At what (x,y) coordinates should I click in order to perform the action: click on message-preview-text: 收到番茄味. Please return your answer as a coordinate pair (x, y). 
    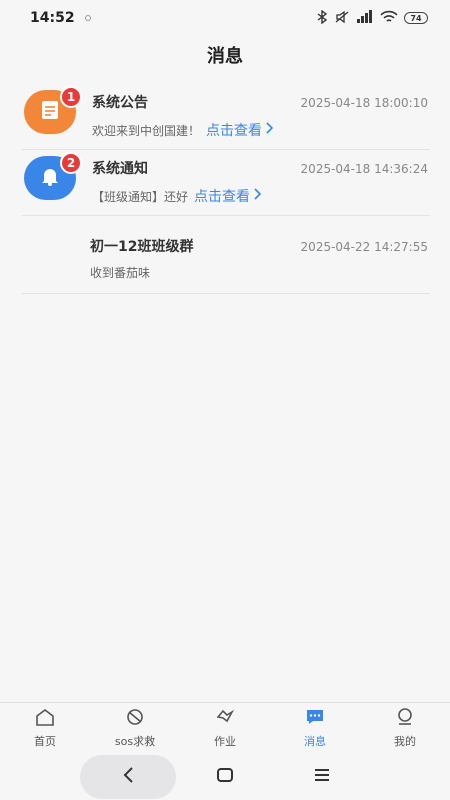
    Looking at the image, I should click on (120, 273).